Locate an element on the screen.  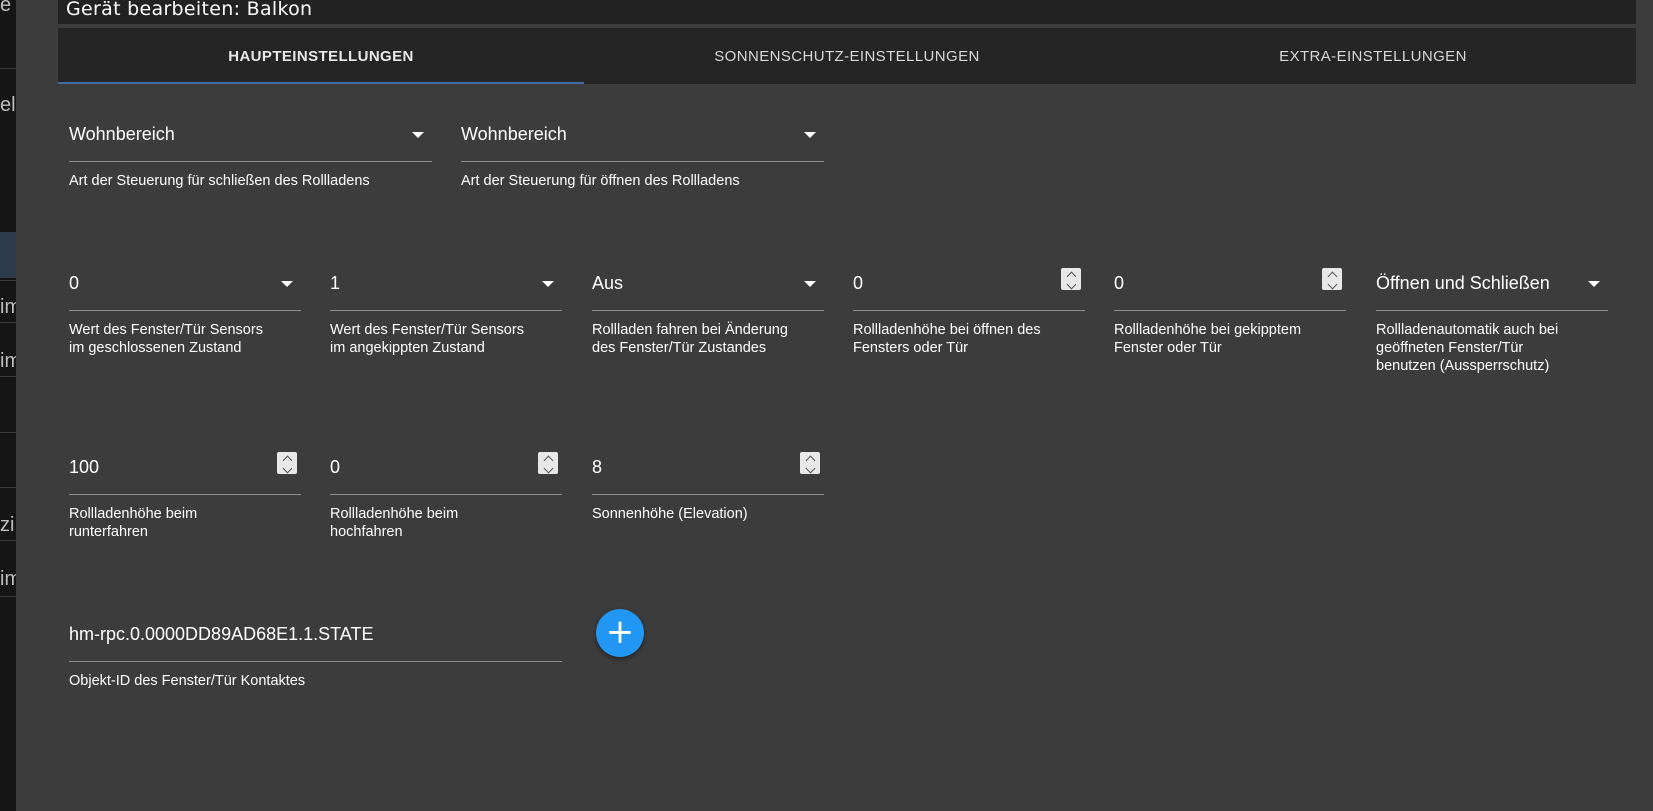
background-text: zi is located at coordinates (7, 525).